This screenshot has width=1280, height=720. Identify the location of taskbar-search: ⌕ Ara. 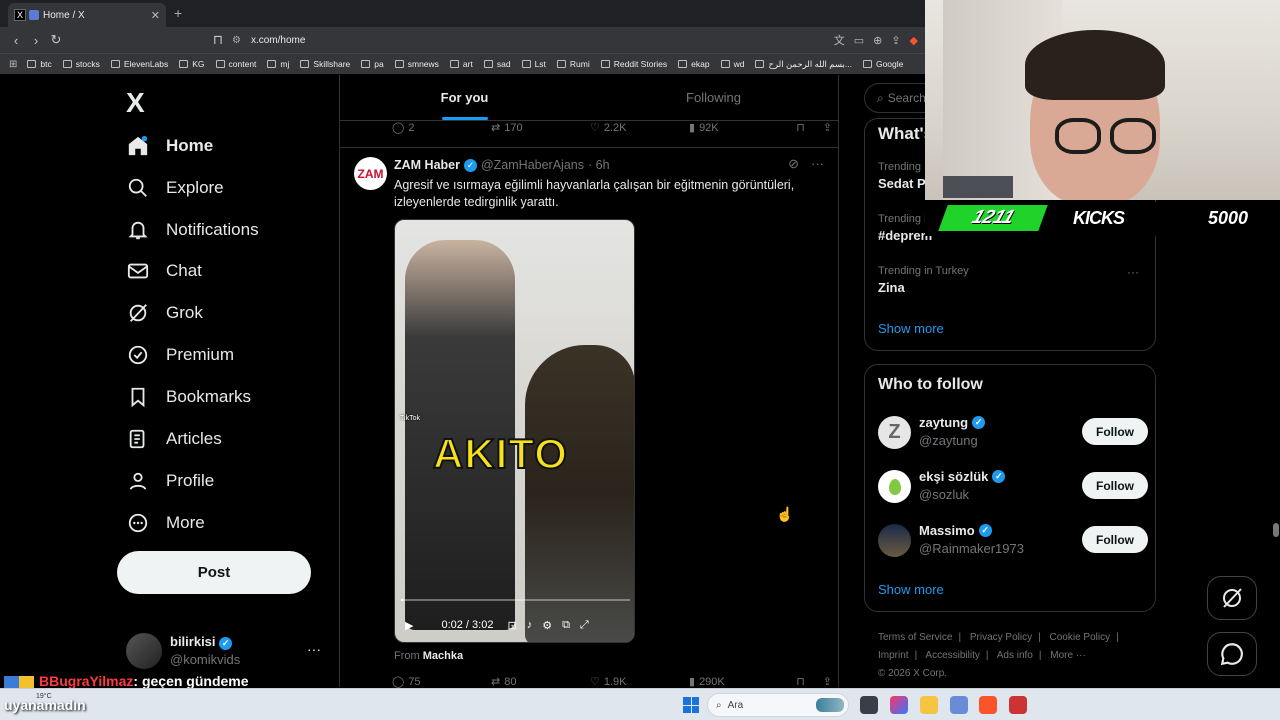
(778, 705).